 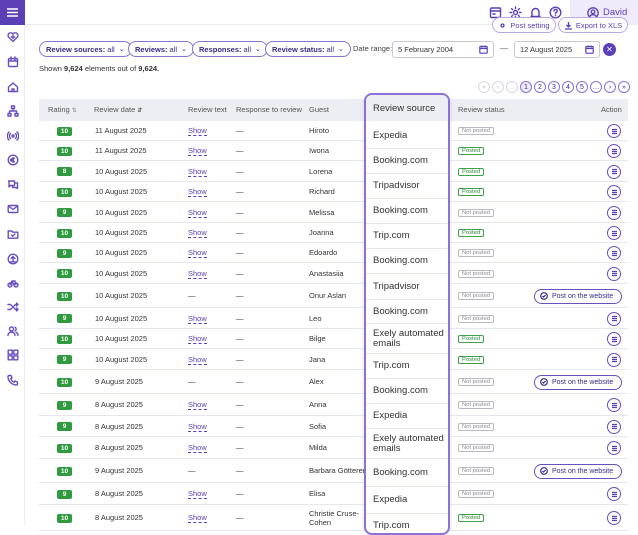 What do you see at coordinates (593, 25) in the screenshot?
I see `export-button: Export to XLS` at bounding box center [593, 25].